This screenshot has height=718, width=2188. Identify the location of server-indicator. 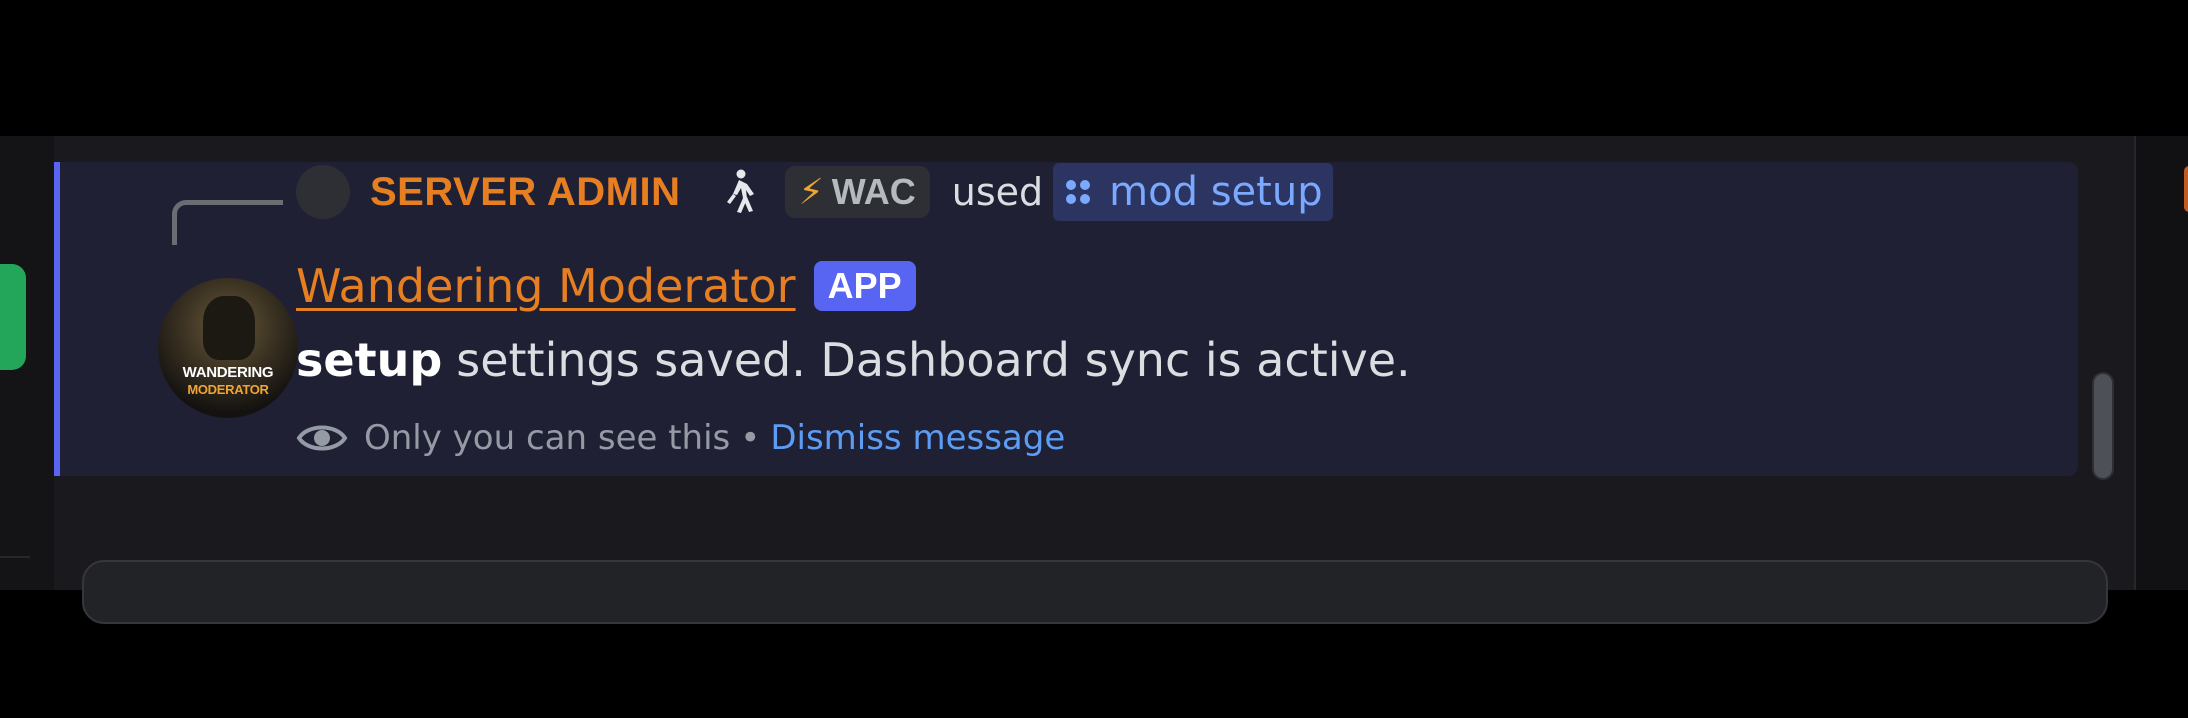
(13, 317).